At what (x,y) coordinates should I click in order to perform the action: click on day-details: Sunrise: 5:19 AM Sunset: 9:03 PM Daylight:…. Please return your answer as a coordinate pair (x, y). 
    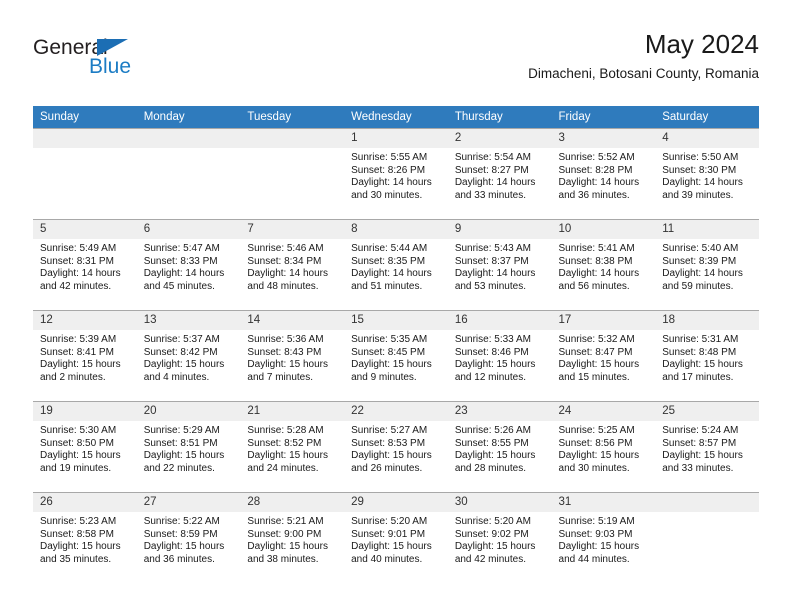
    Looking at the image, I should click on (604, 539).